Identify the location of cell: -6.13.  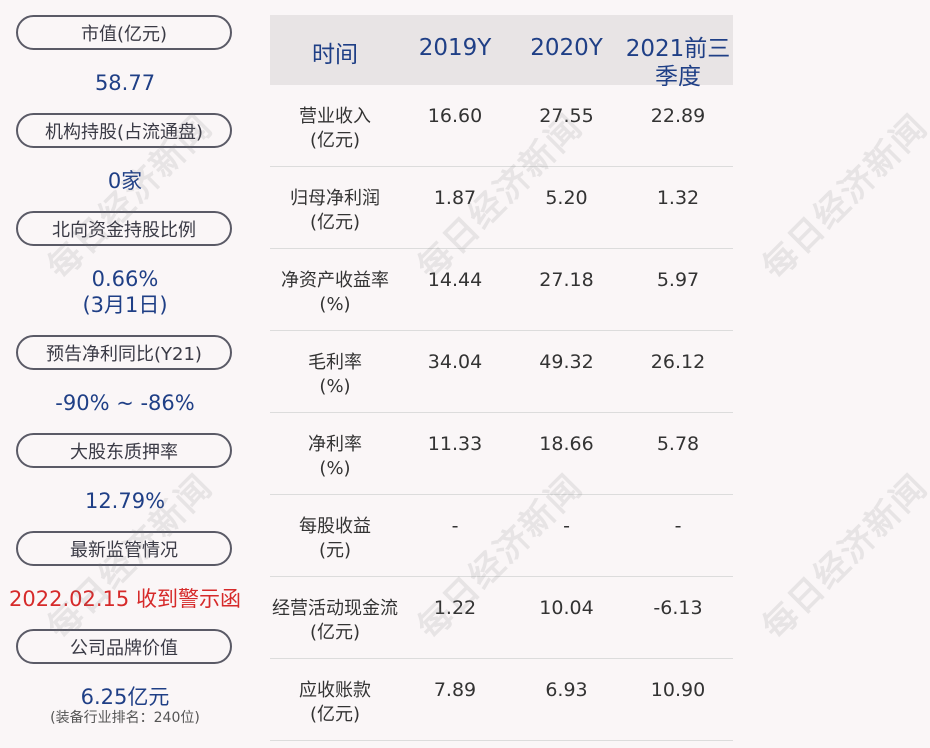
(678, 608).